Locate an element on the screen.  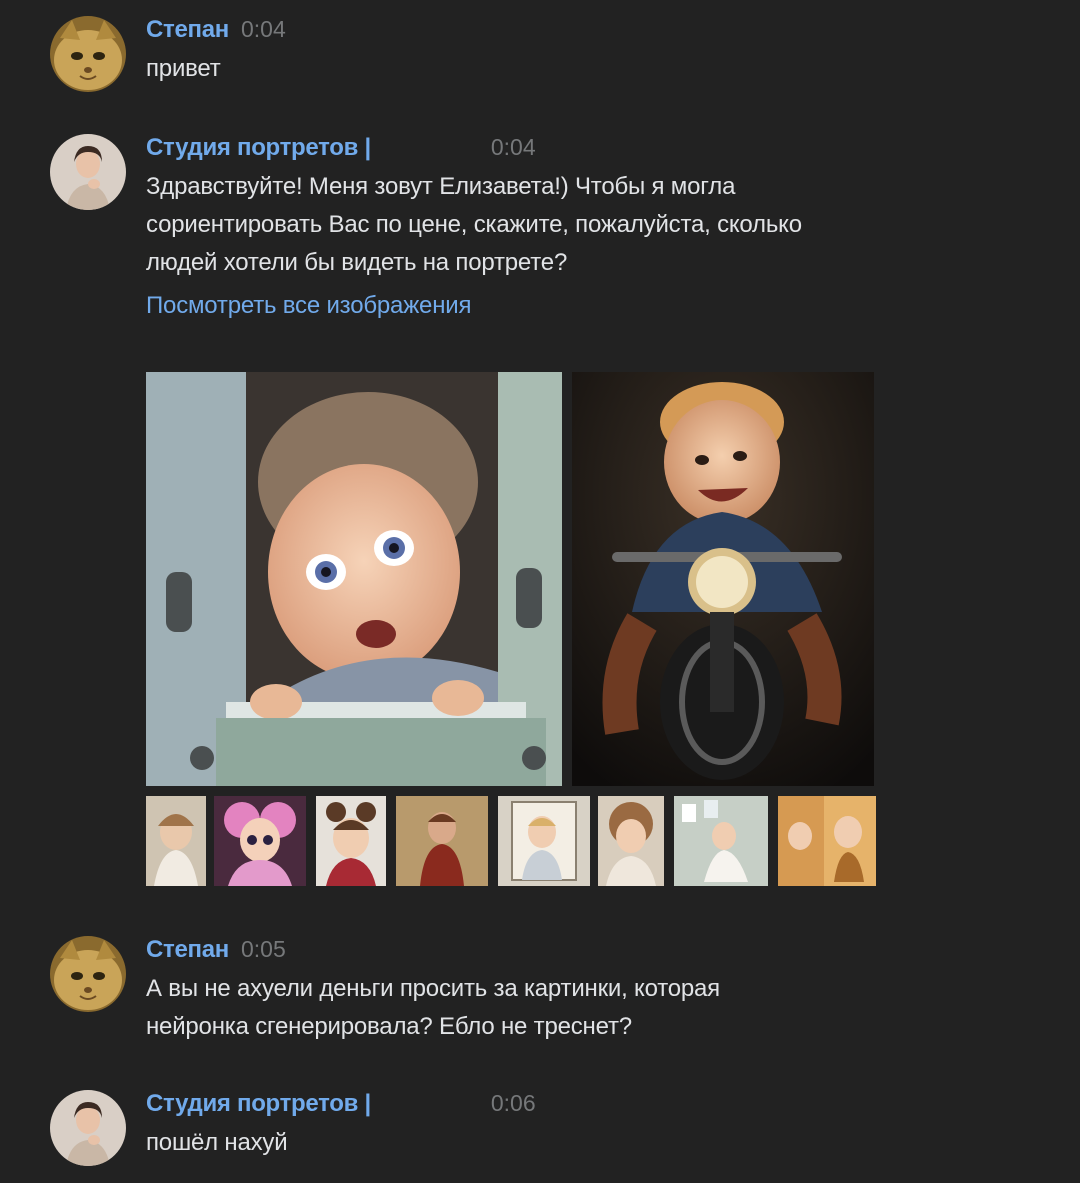
attached-photo-child-motorcycle is located at coordinates (723, 579).